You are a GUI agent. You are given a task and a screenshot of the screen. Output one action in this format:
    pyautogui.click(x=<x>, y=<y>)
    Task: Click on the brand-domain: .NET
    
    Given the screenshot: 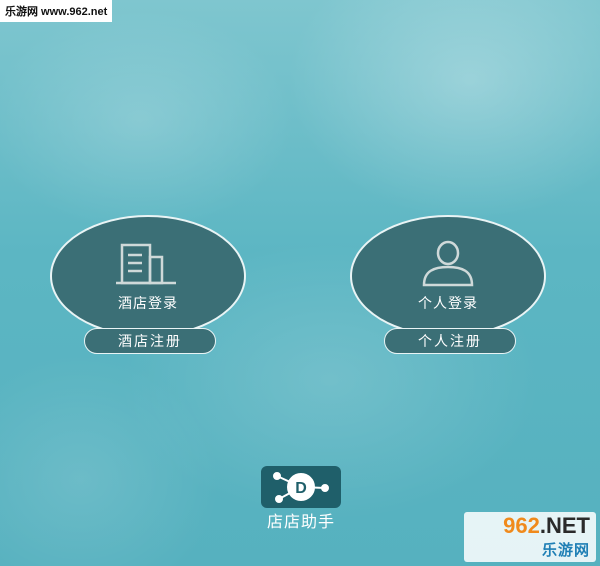 What is the action you would take?
    pyautogui.click(x=564, y=525)
    